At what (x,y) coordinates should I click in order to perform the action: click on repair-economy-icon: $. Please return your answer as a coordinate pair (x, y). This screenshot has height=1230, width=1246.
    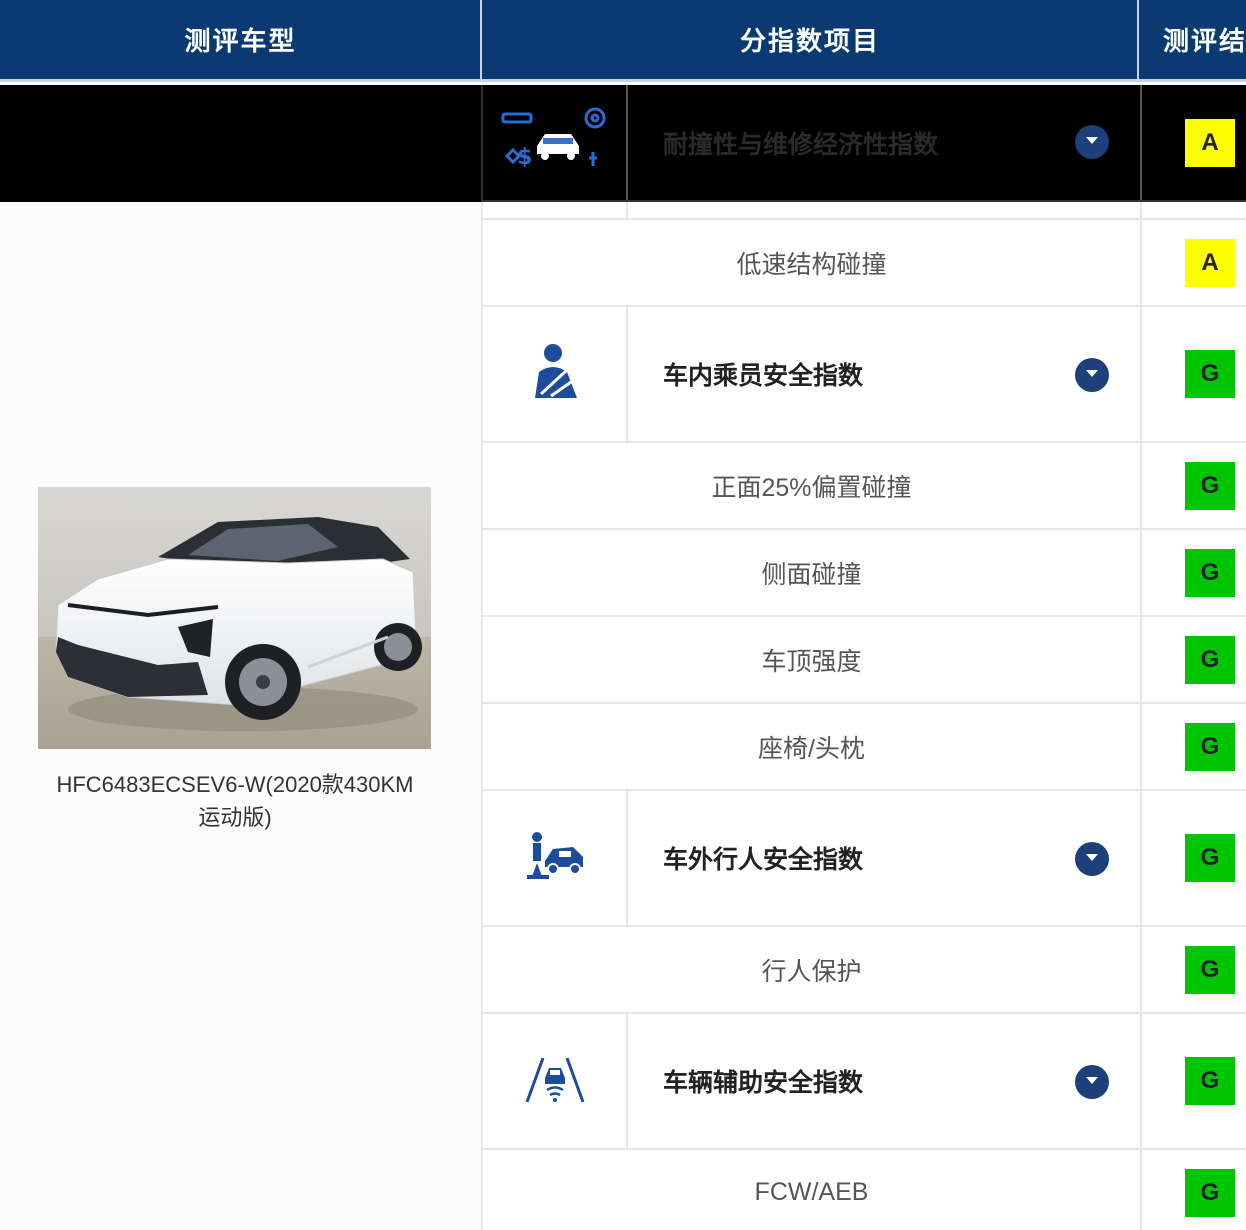
    Looking at the image, I should click on (555, 142).